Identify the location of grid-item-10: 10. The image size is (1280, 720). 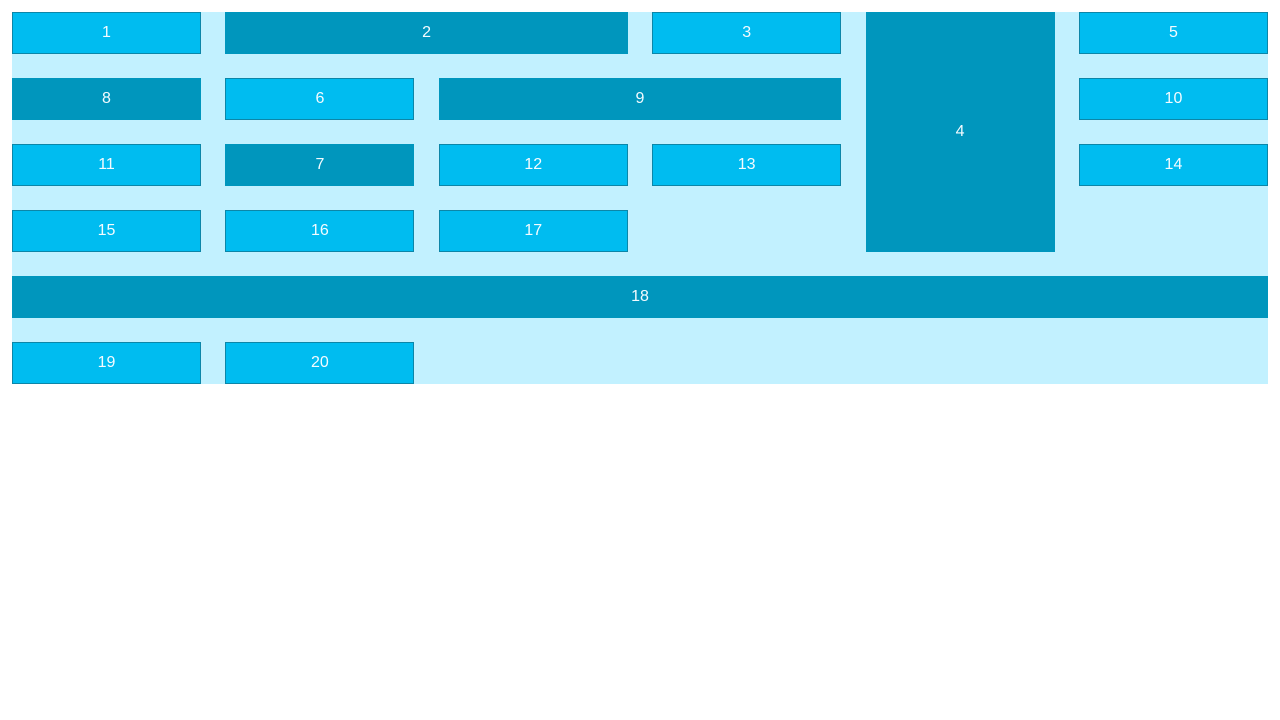
(1173, 99).